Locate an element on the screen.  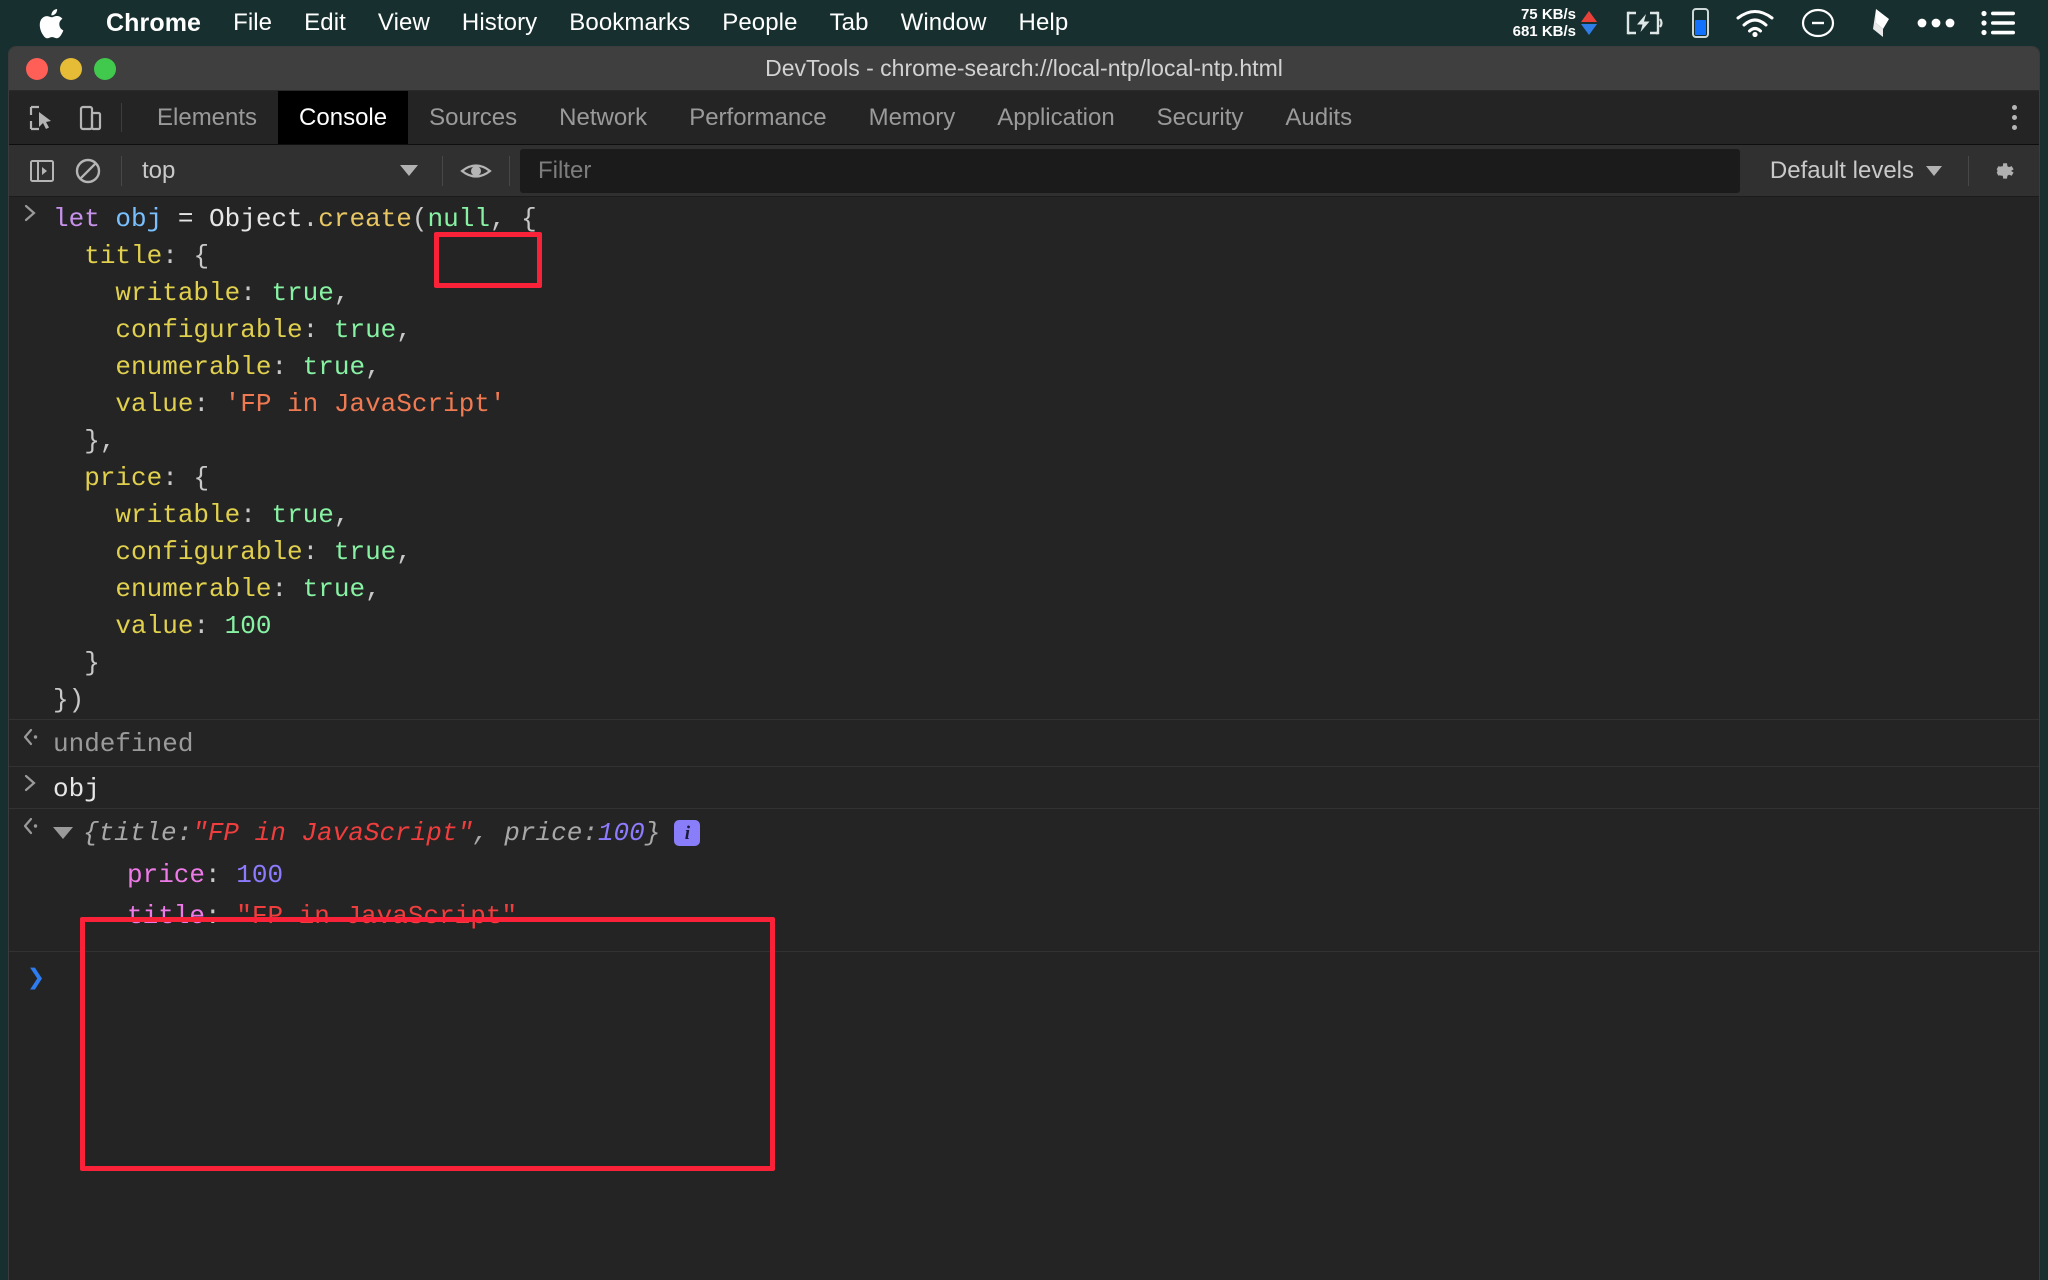
battery-charging-icon is located at coordinates (1646, 23).